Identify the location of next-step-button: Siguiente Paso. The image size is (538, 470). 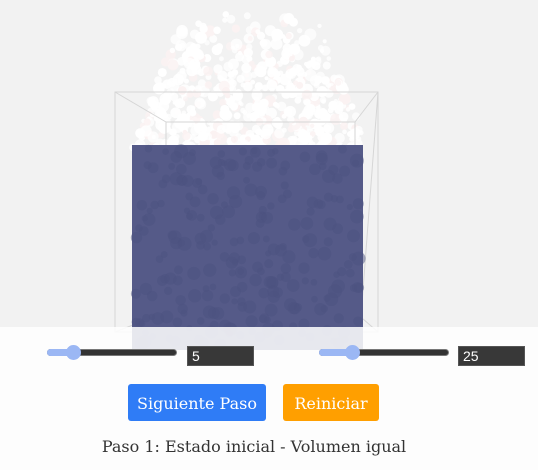
(197, 402).